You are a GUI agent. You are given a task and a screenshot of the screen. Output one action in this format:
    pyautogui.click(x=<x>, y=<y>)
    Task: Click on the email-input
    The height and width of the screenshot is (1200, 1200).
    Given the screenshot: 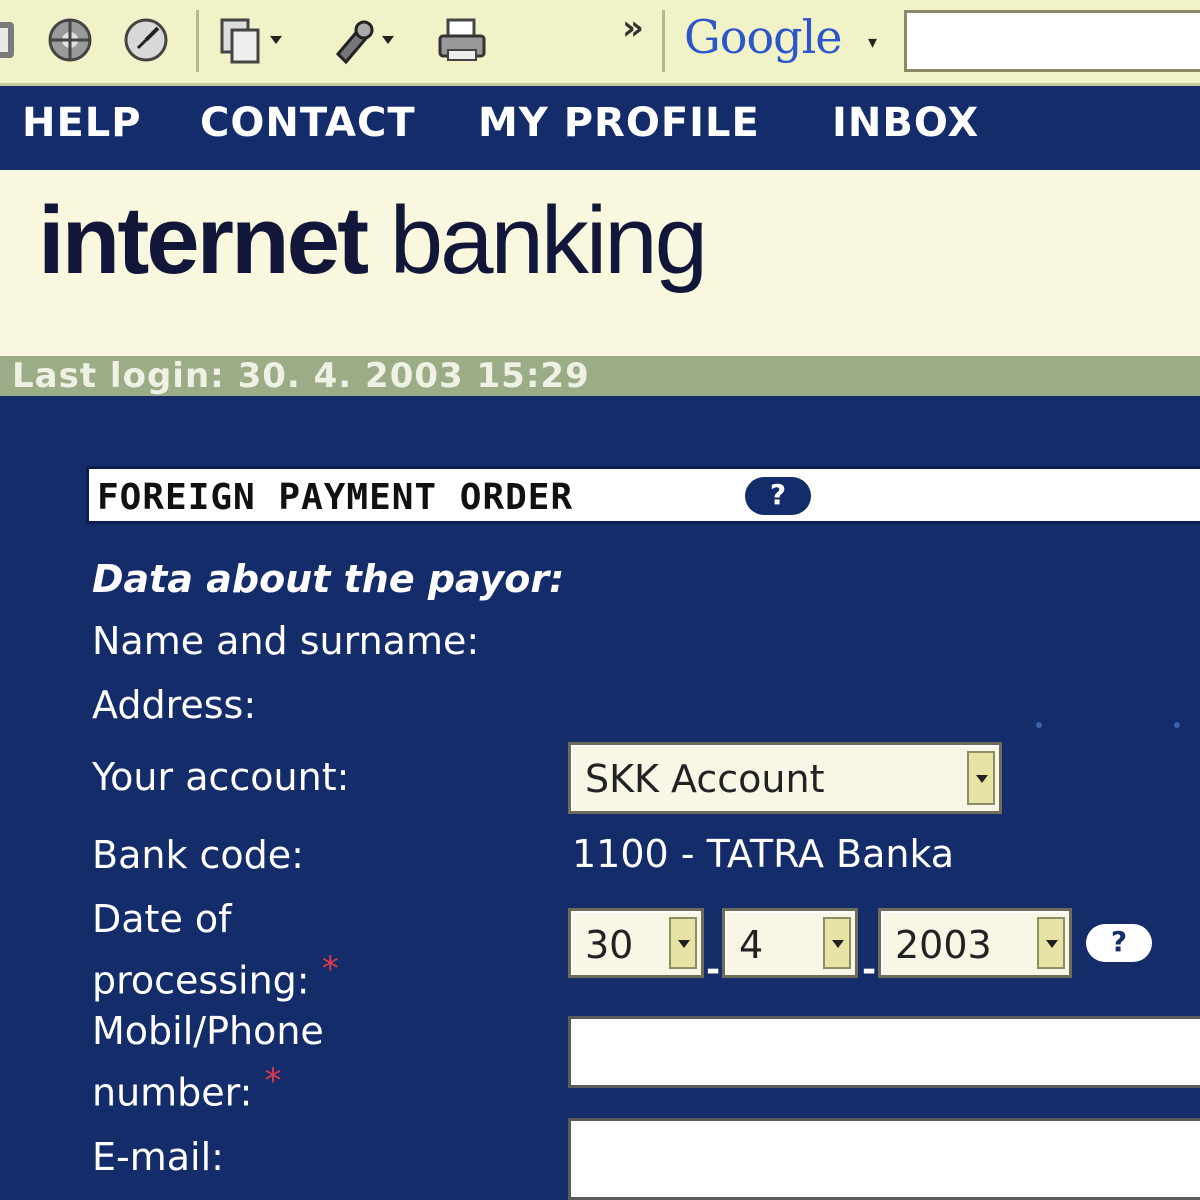 What is the action you would take?
    pyautogui.click(x=884, y=1159)
    